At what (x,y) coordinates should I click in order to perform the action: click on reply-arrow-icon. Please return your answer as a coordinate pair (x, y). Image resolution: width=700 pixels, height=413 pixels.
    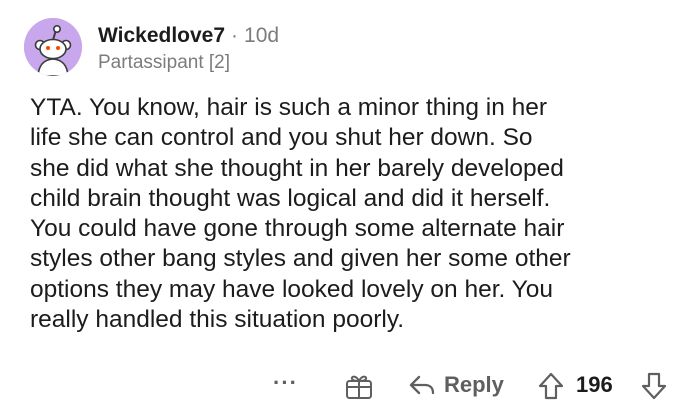
    Looking at the image, I should click on (422, 385).